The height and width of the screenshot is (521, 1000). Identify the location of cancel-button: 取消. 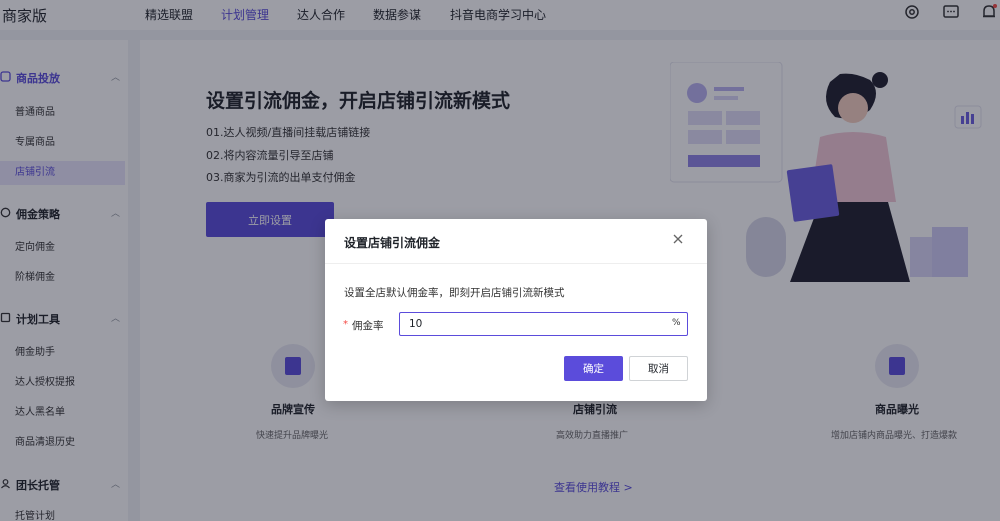
(658, 368).